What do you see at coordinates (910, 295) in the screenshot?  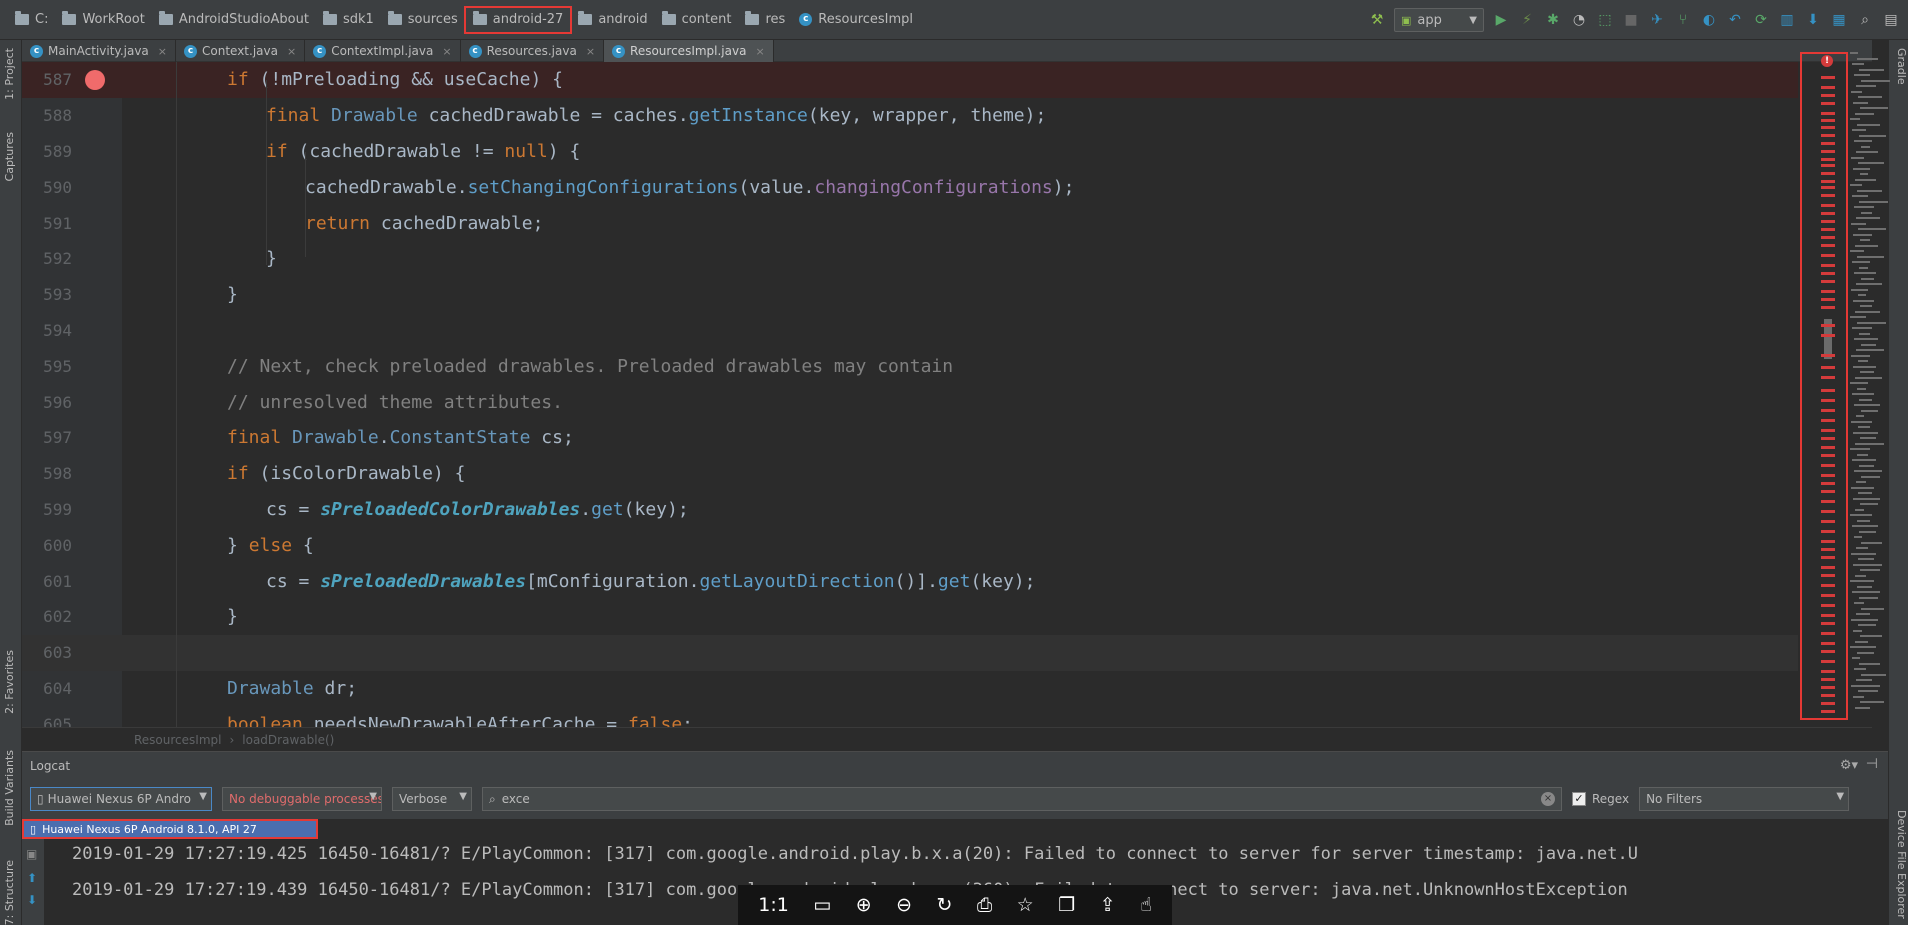 I see `code-line: 593}` at bounding box center [910, 295].